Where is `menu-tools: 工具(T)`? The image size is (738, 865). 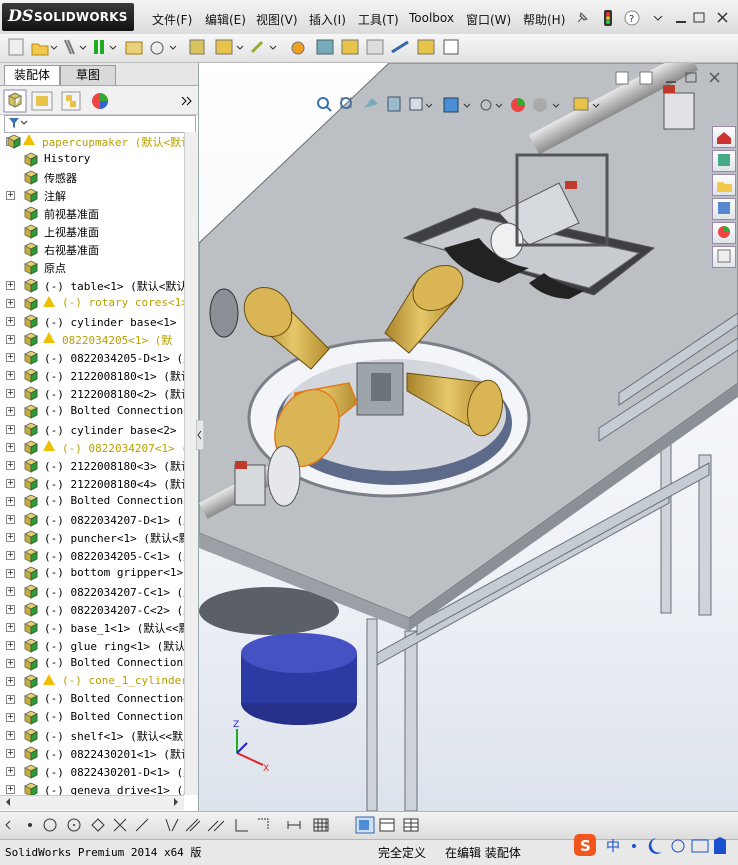
menu-tools: 工具(T) is located at coordinates (378, 19).